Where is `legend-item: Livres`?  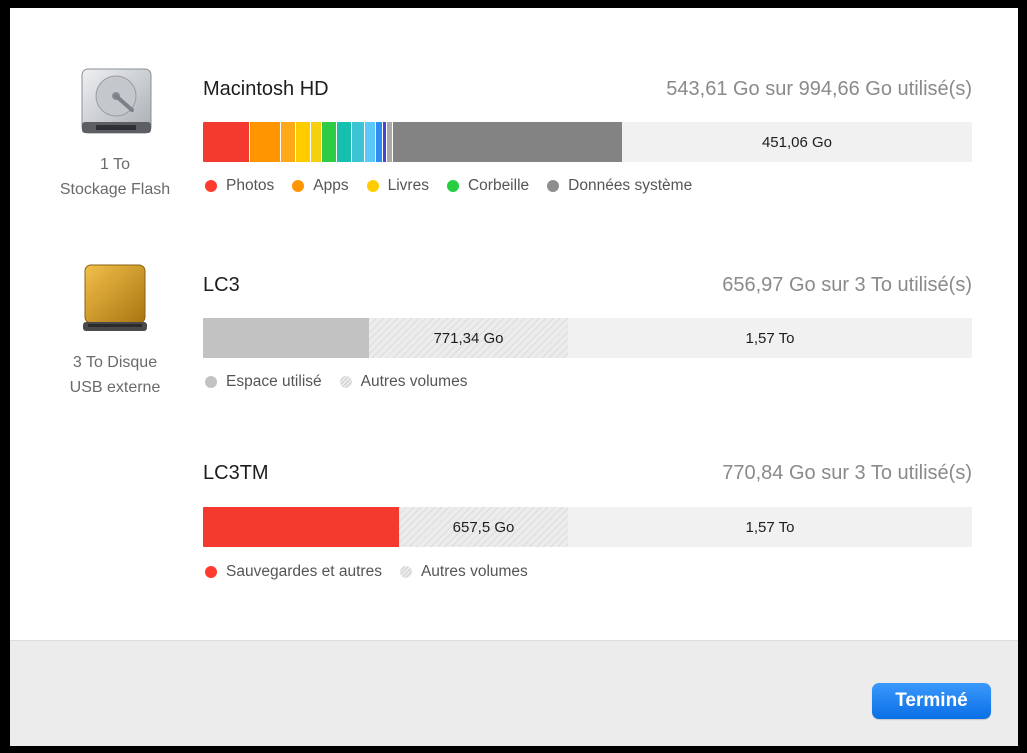 legend-item: Livres is located at coordinates (397, 186).